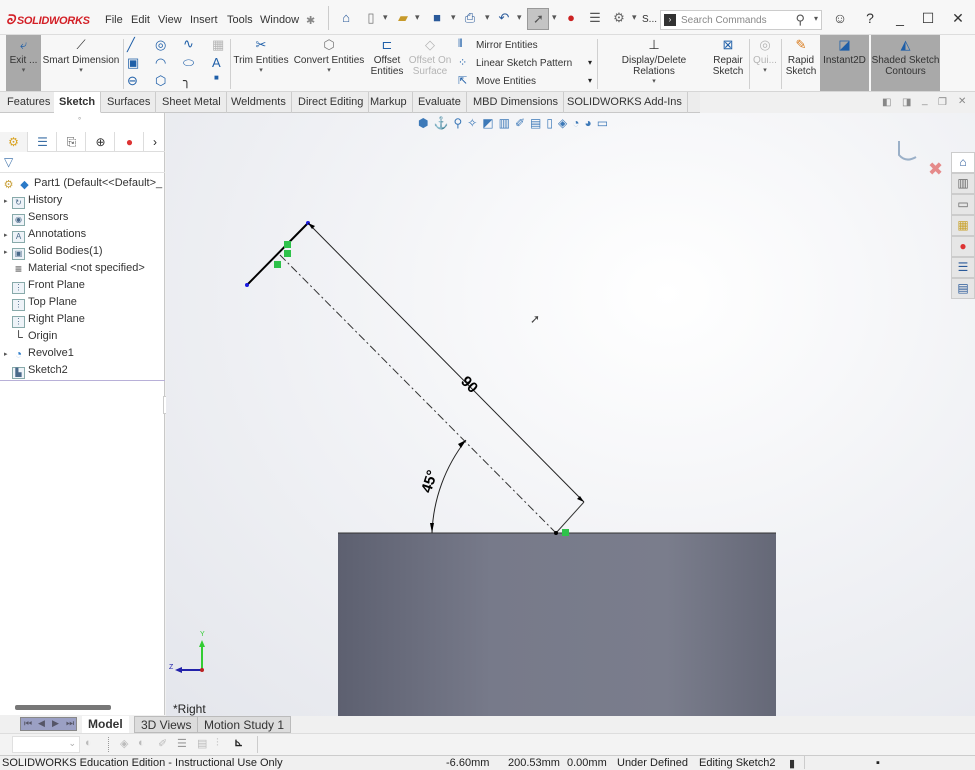 The width and height of the screenshot is (975, 770). What do you see at coordinates (440, 102) in the screenshot?
I see `tab-evaluate: Evaluate` at bounding box center [440, 102].